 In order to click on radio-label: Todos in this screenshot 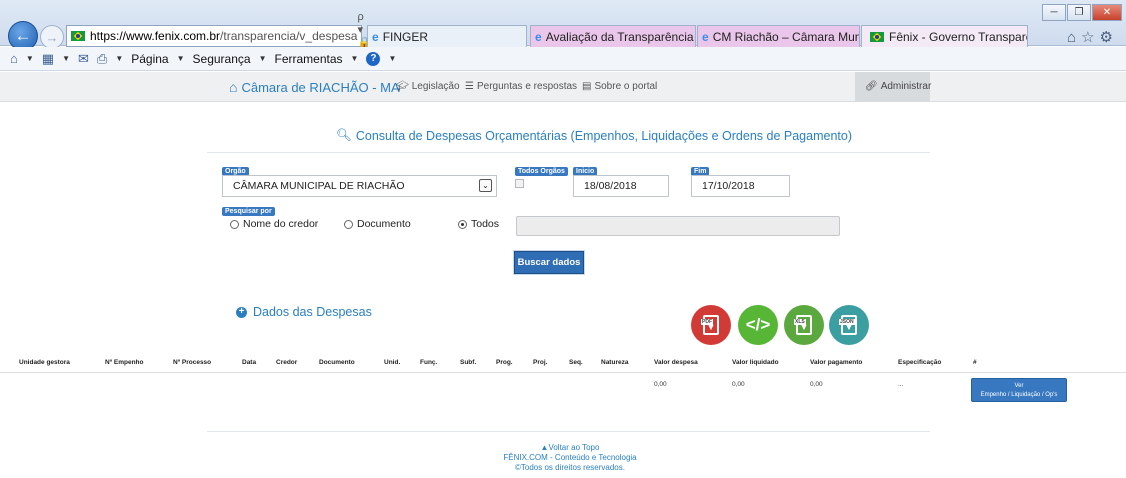, I will do `click(485, 224)`.